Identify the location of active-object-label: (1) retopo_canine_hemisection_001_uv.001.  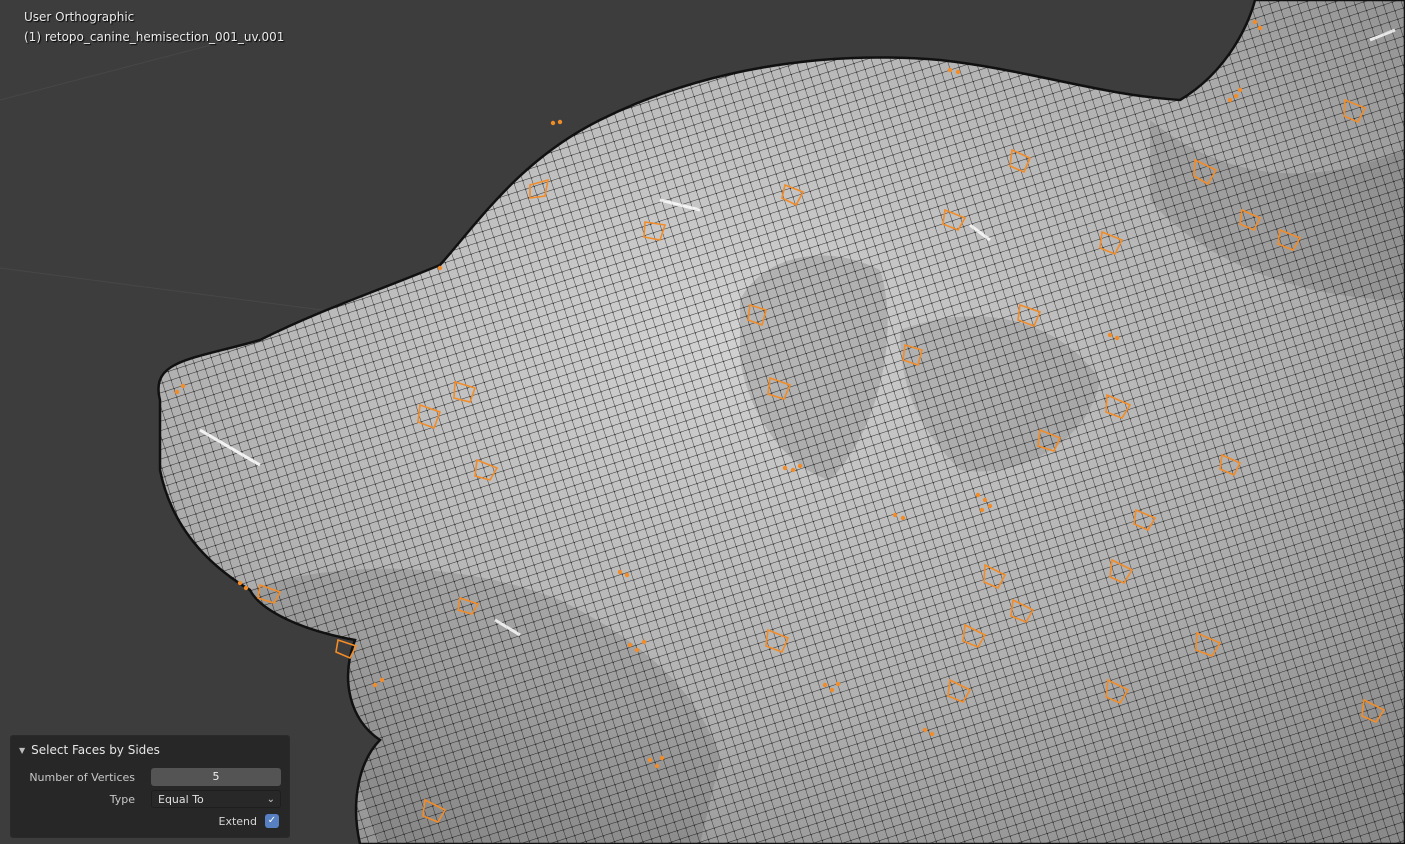
(154, 37).